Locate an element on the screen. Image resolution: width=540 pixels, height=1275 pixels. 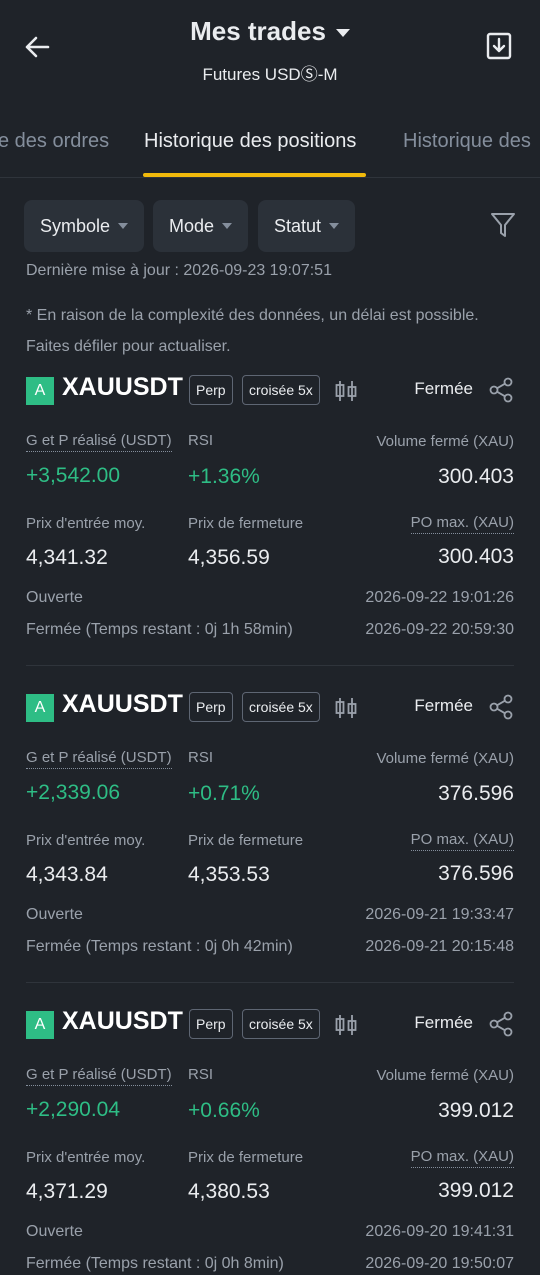
rsi-value: +0.66% is located at coordinates (224, 1110).